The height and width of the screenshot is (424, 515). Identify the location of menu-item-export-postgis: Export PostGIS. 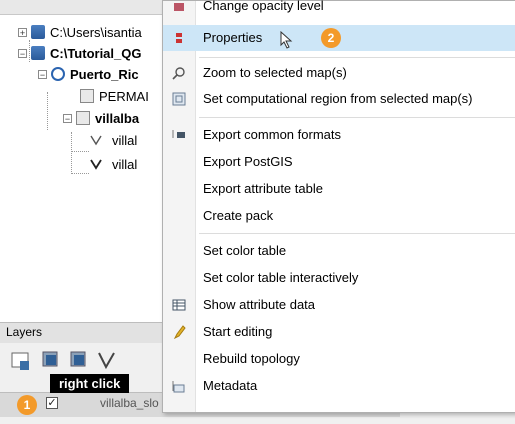
(339, 162).